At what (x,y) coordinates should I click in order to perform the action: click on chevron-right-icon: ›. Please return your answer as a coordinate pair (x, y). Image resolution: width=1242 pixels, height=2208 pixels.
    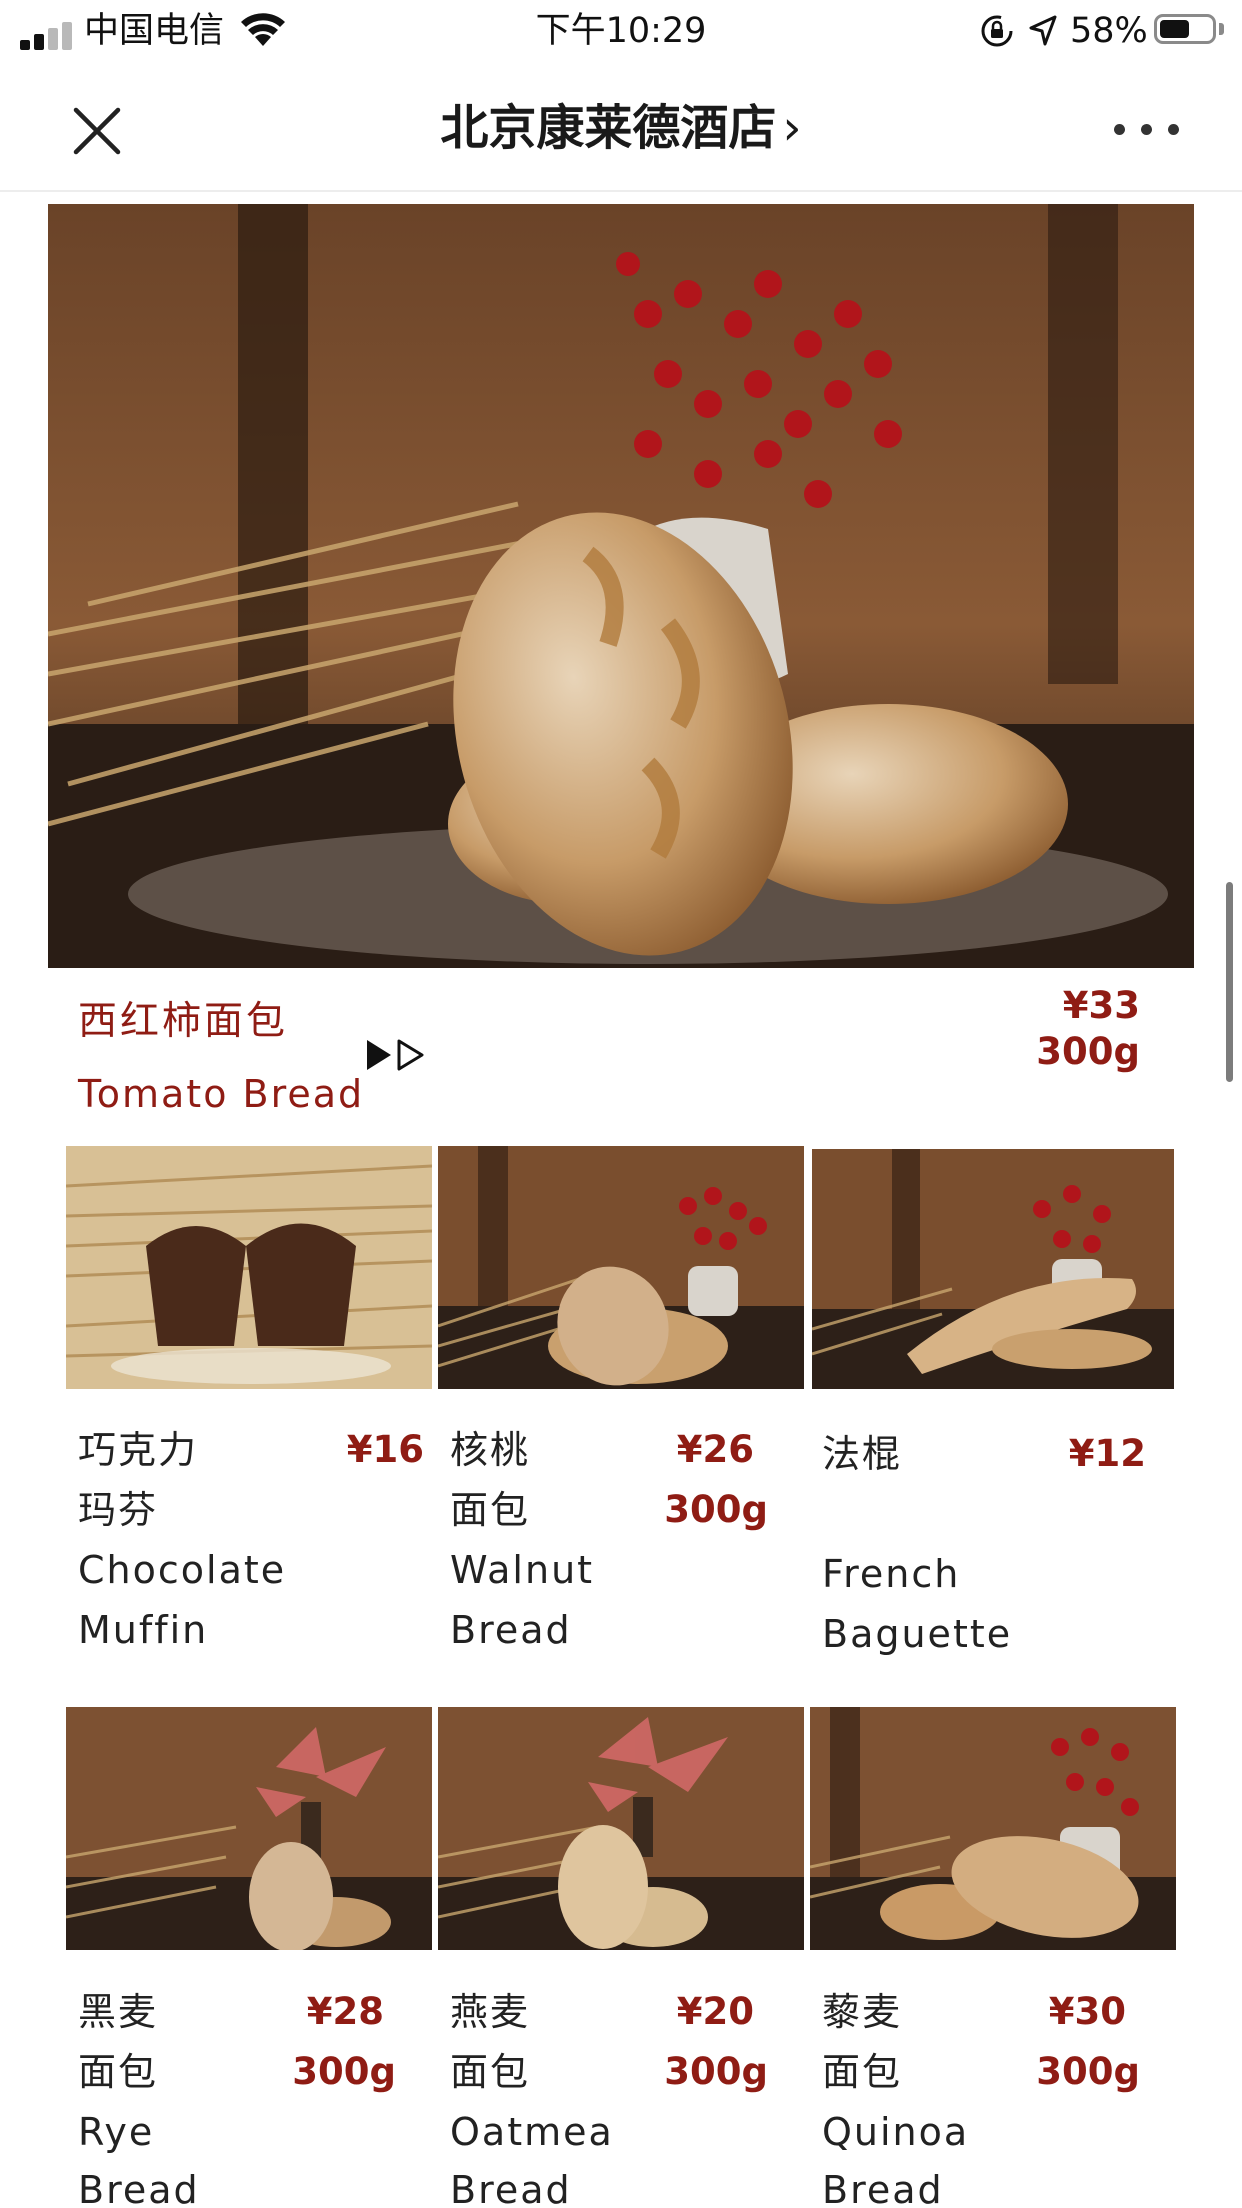
    Looking at the image, I should click on (792, 128).